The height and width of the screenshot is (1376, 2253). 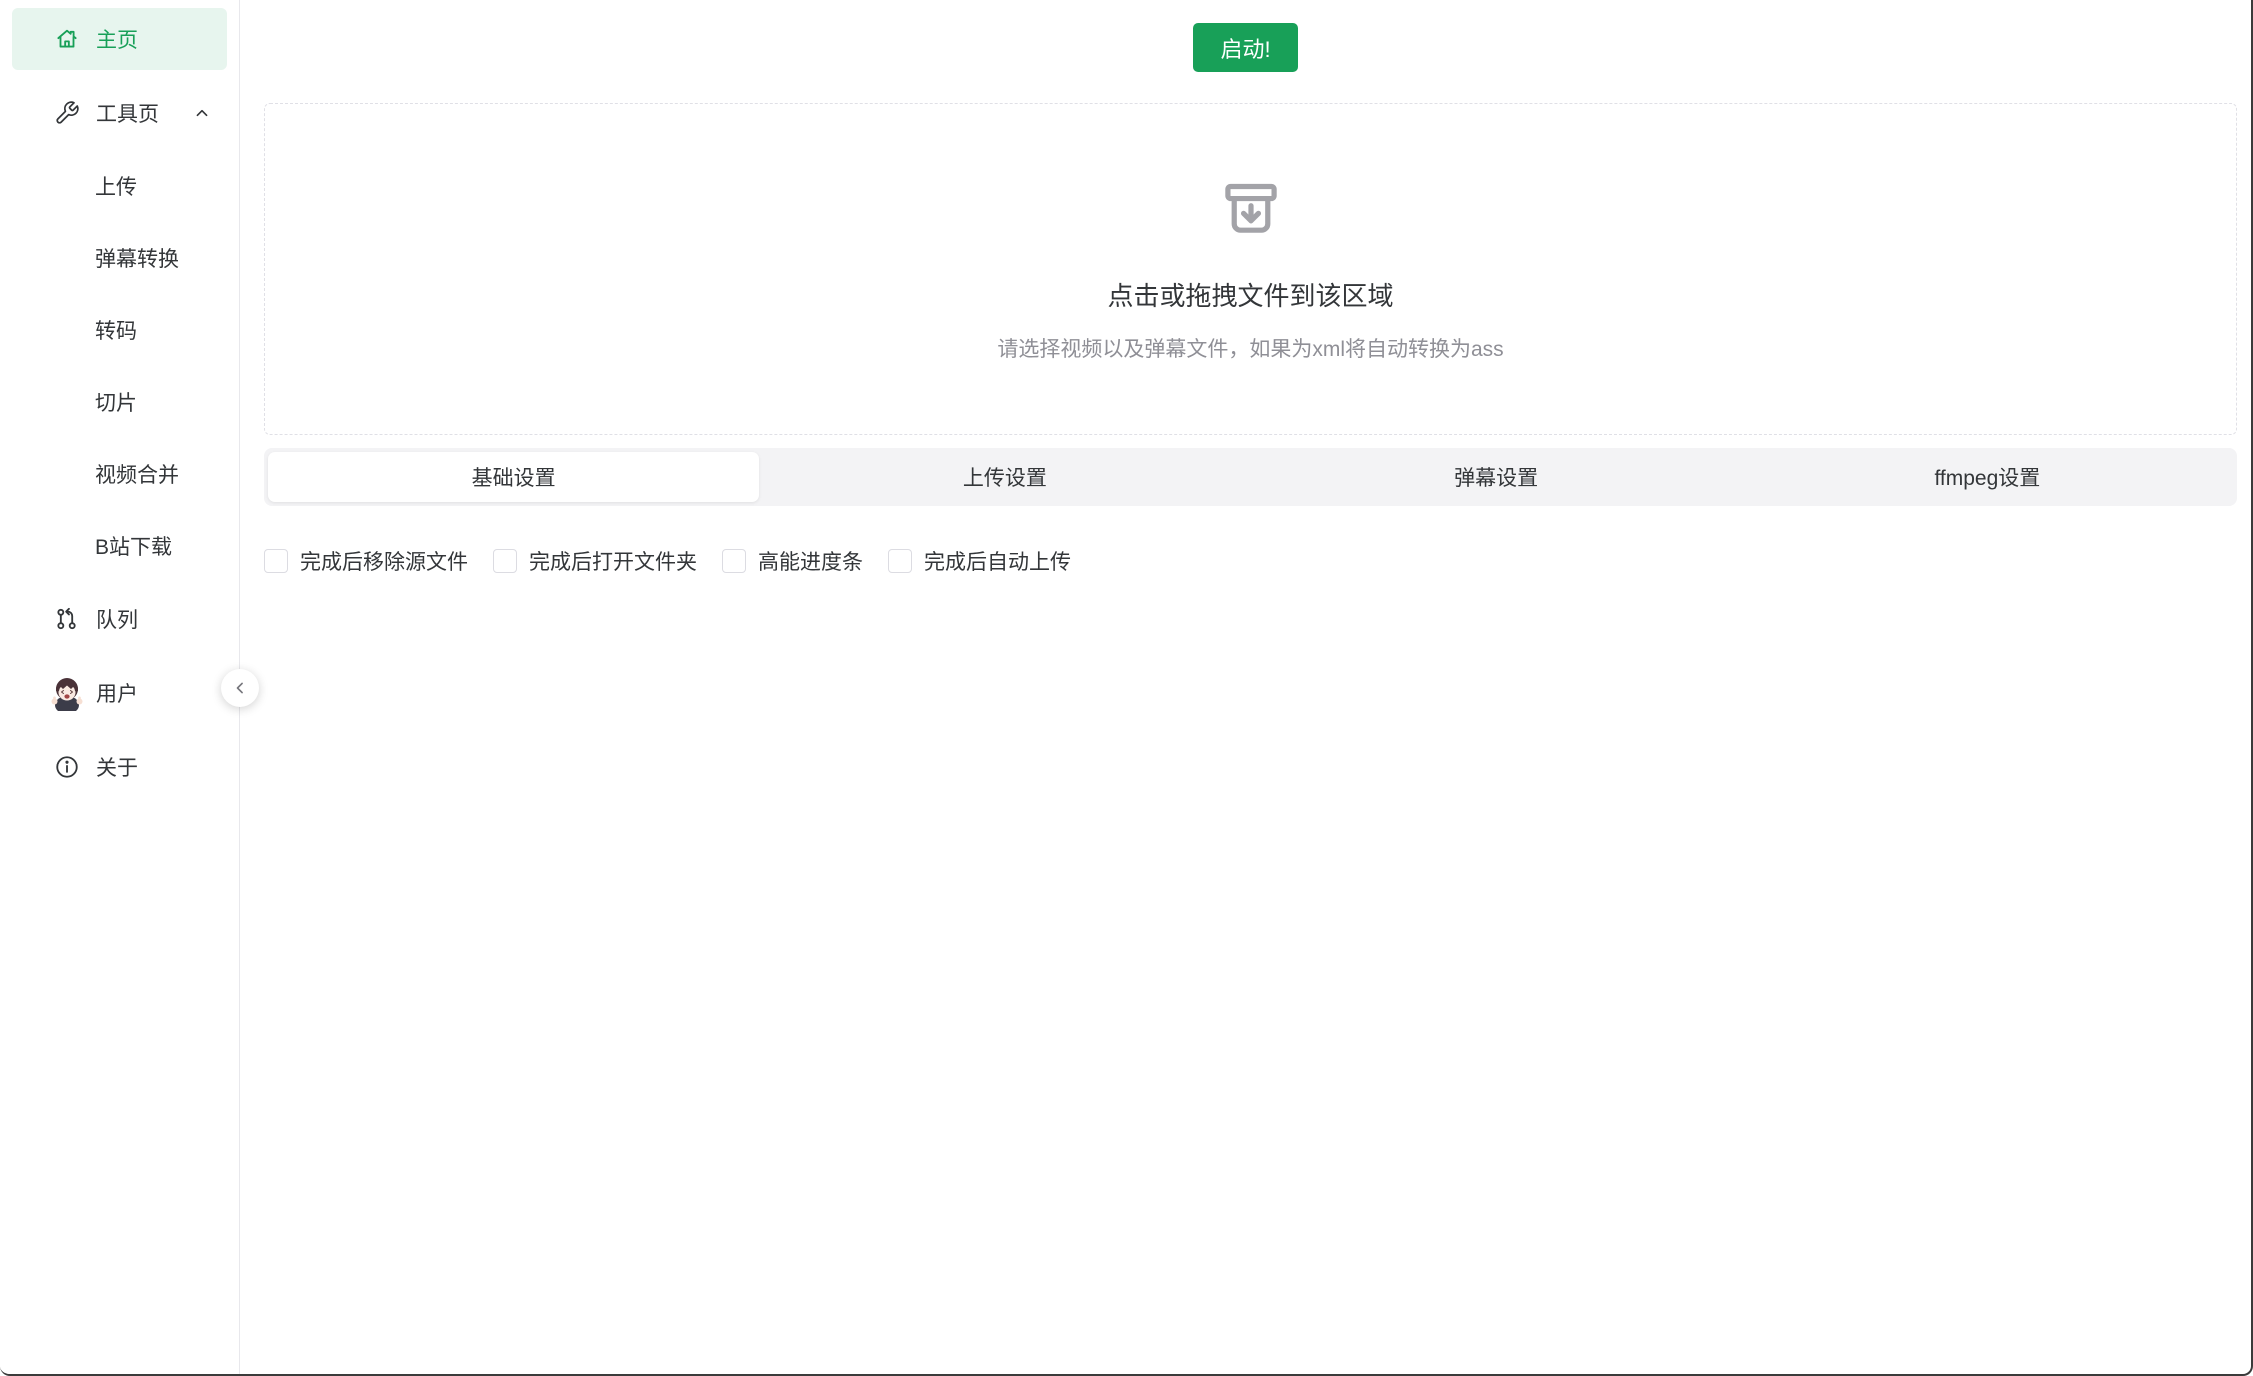 I want to click on checkbox-label: 高能进度条, so click(x=810, y=562).